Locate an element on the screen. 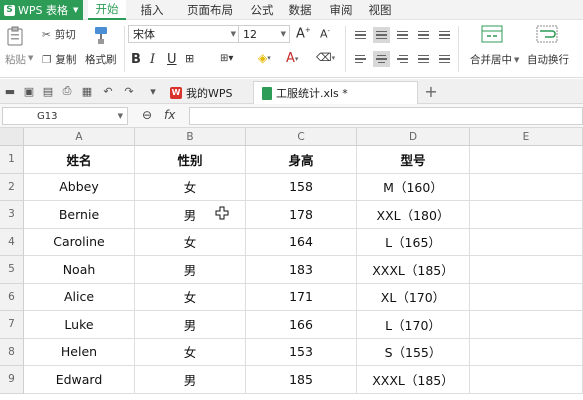 This screenshot has height=400, width=583. row-header: 4 is located at coordinates (12, 242).